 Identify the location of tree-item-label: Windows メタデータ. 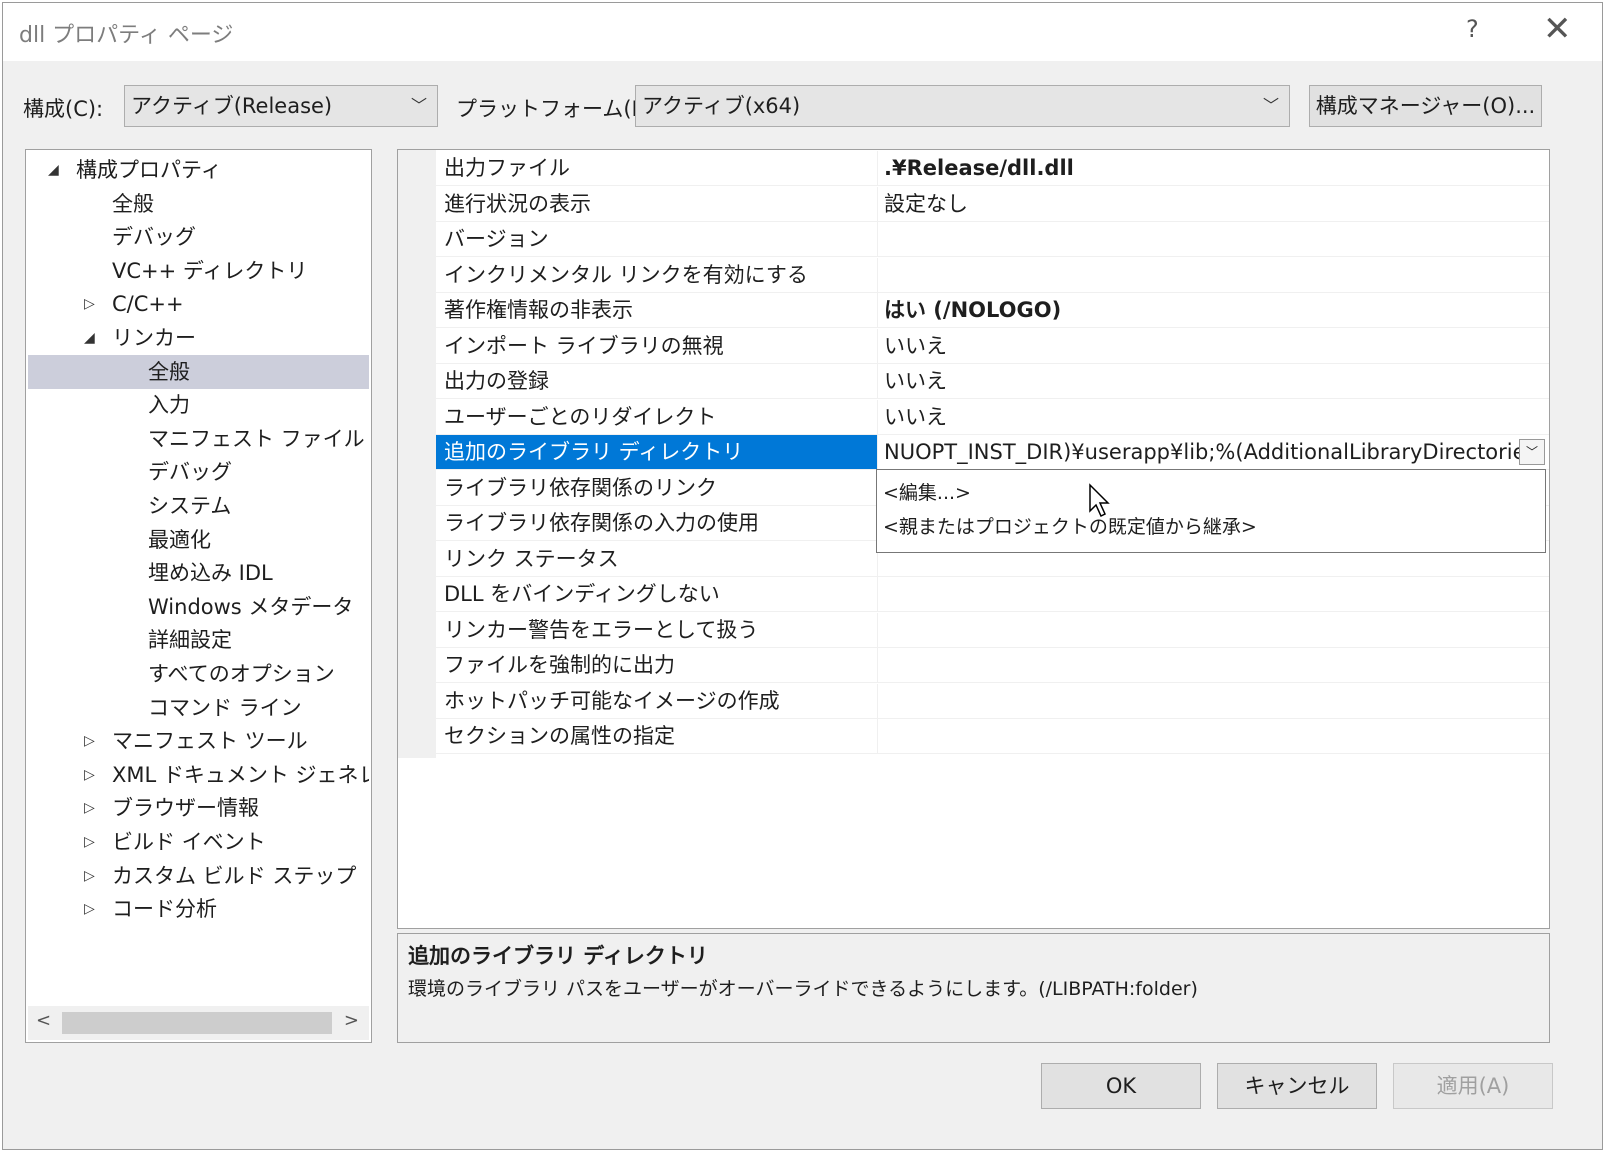
(251, 606).